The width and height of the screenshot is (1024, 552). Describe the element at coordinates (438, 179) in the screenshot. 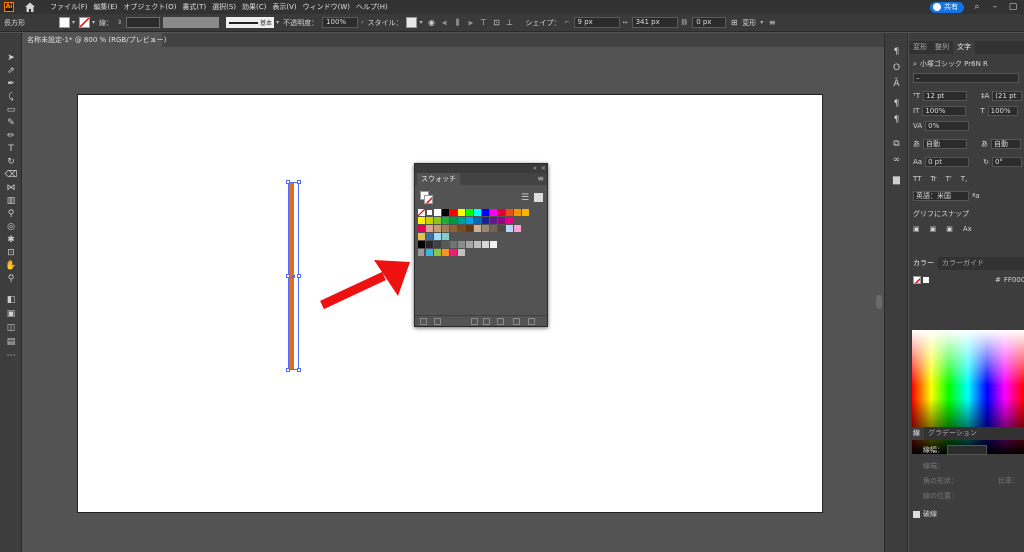

I see `swatches-tab: スウォッチ` at that location.